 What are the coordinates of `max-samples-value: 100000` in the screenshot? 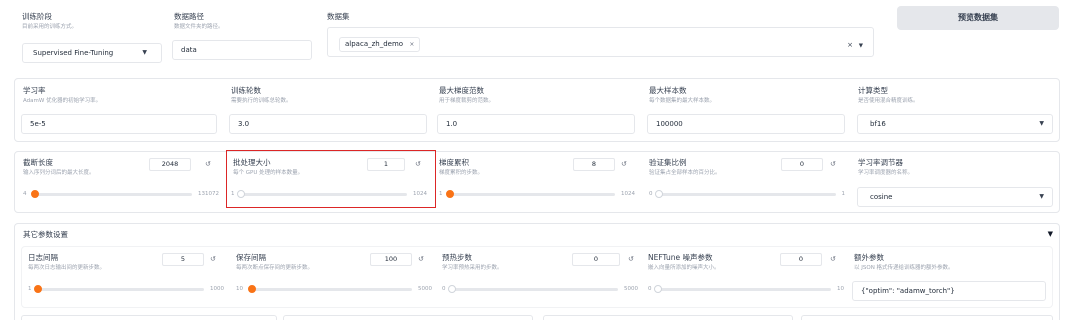 It's located at (669, 124).